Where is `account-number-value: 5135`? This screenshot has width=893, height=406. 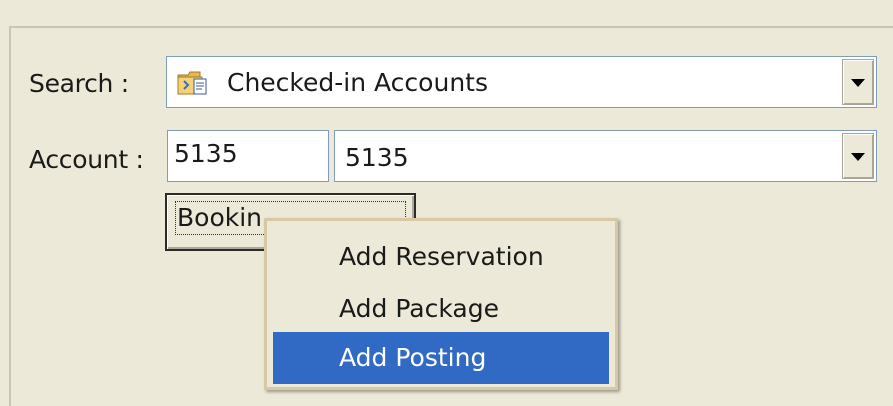
account-number-value: 5135 is located at coordinates (206, 153).